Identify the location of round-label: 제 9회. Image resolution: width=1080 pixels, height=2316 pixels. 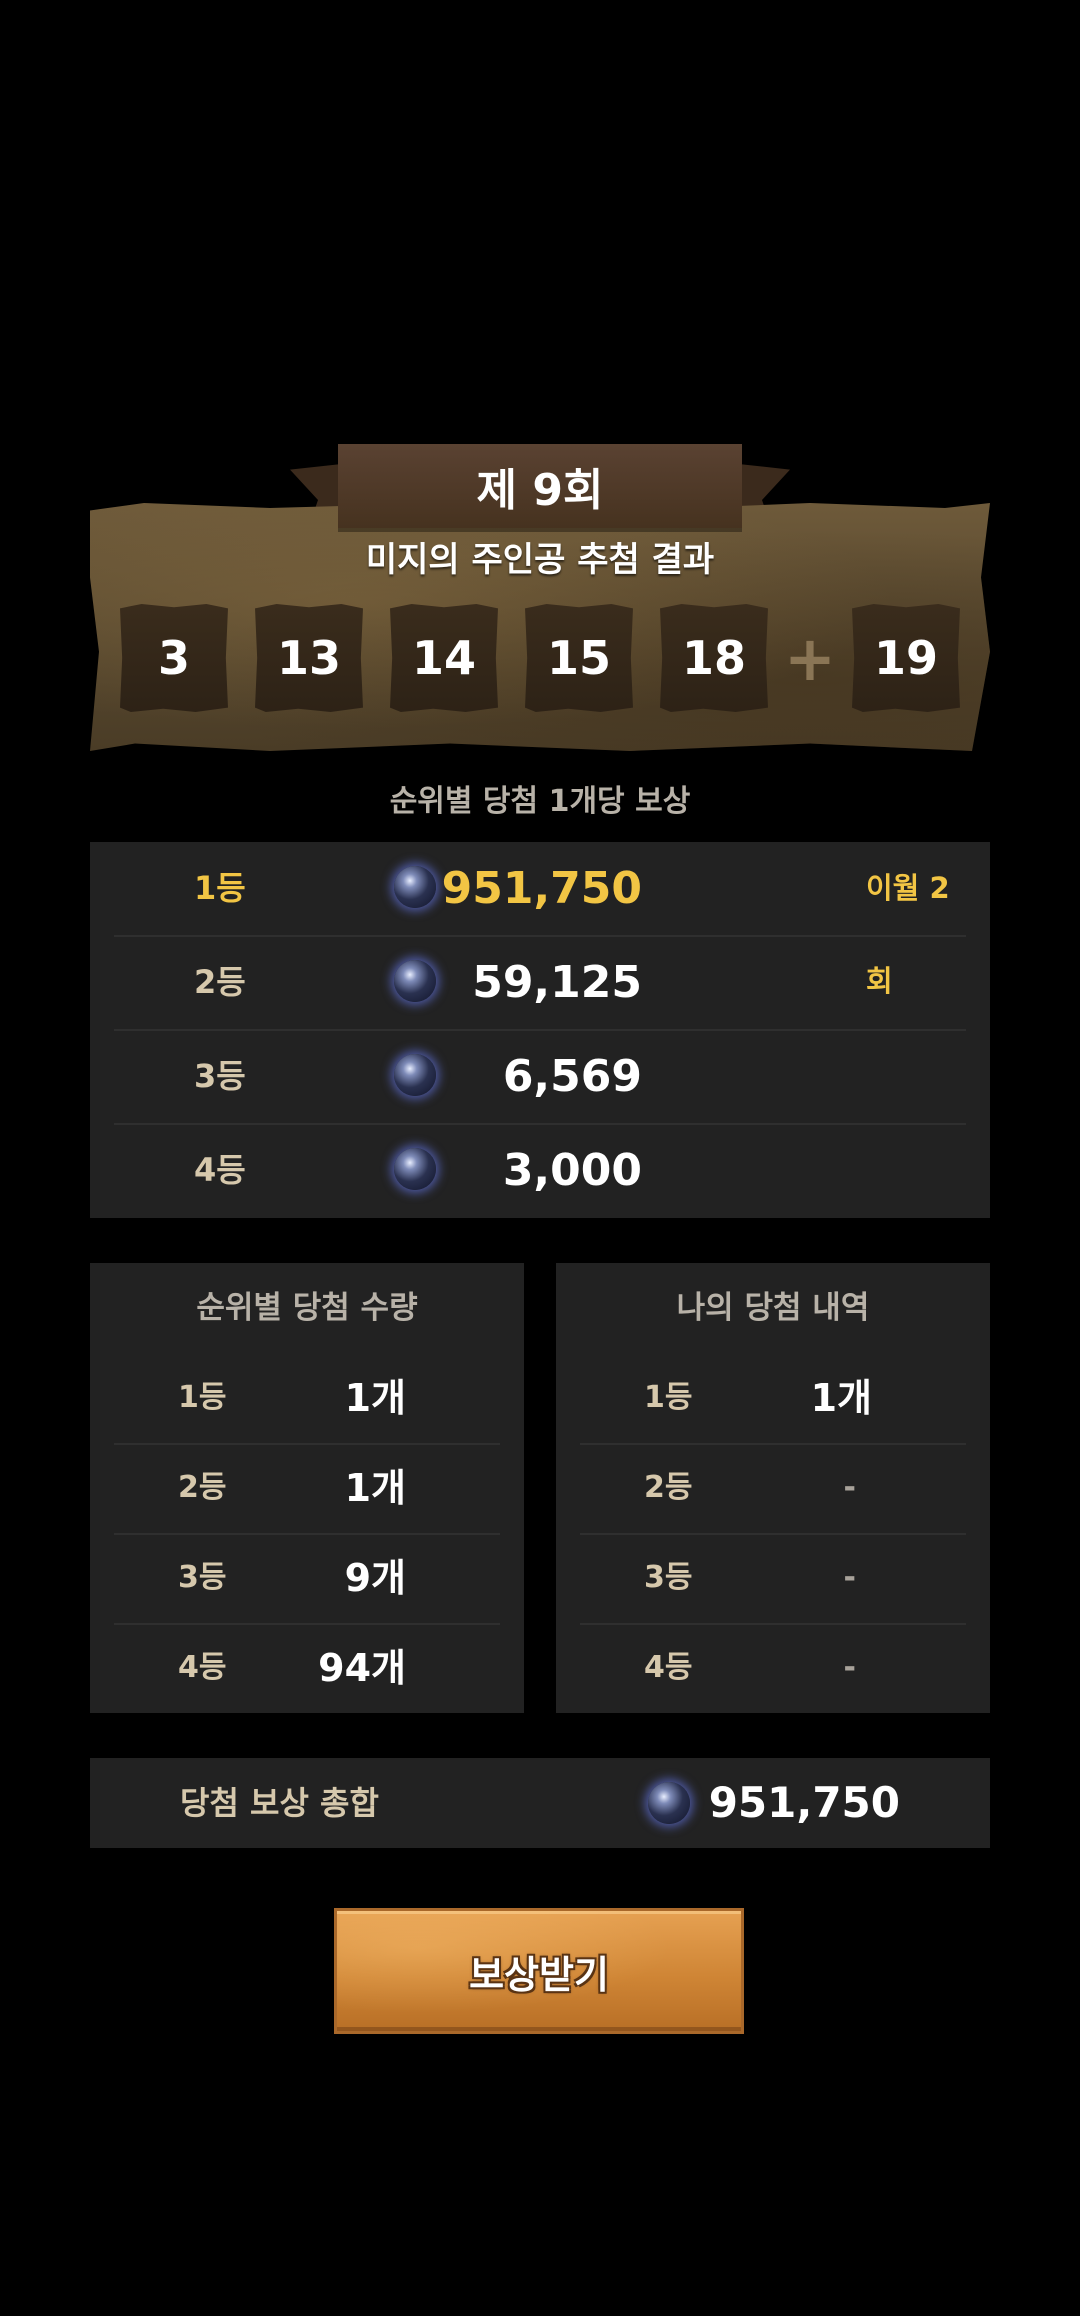
(540, 486).